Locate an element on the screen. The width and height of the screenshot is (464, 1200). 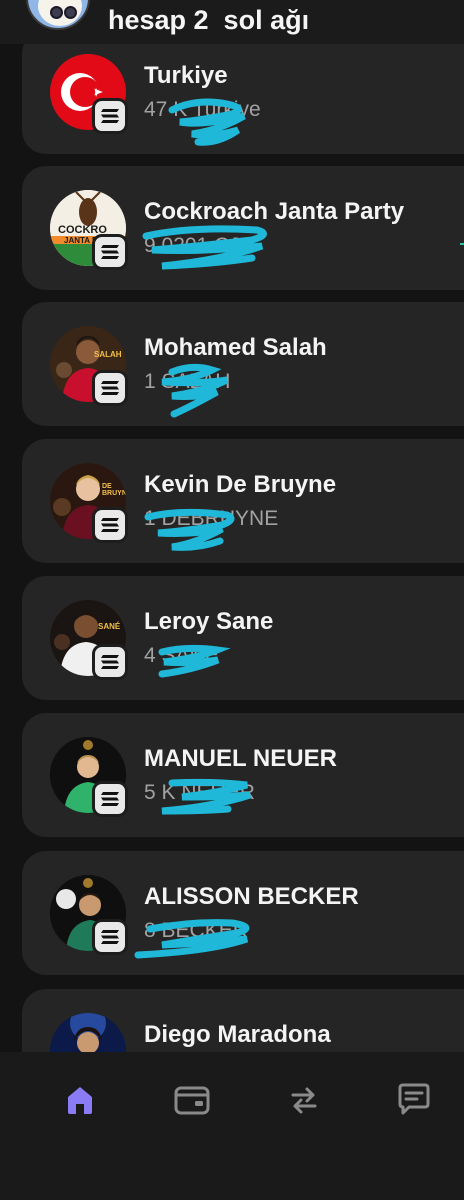
maradona-portrait-icon is located at coordinates (88, 1032).